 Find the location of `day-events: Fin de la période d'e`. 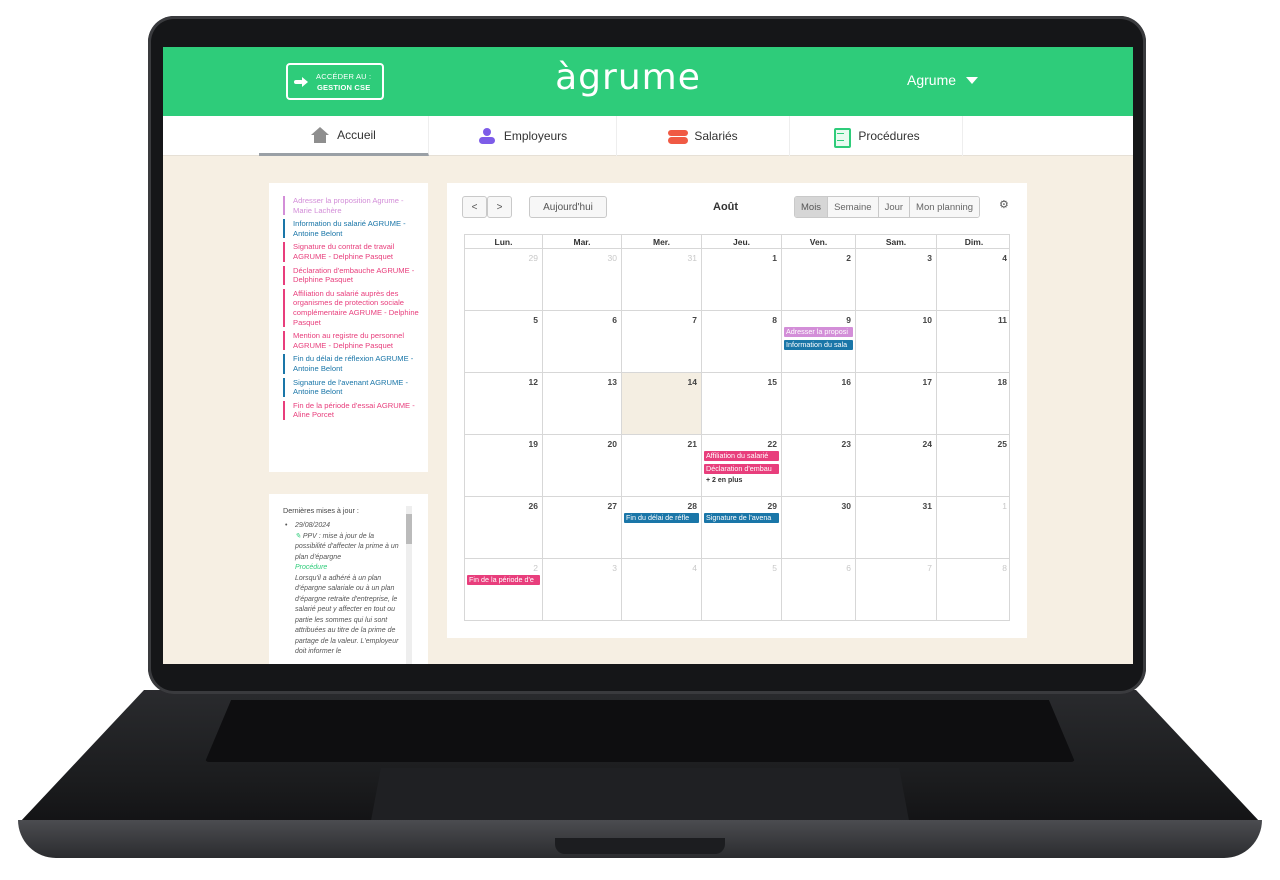

day-events: Fin de la période d'e is located at coordinates (503, 581).